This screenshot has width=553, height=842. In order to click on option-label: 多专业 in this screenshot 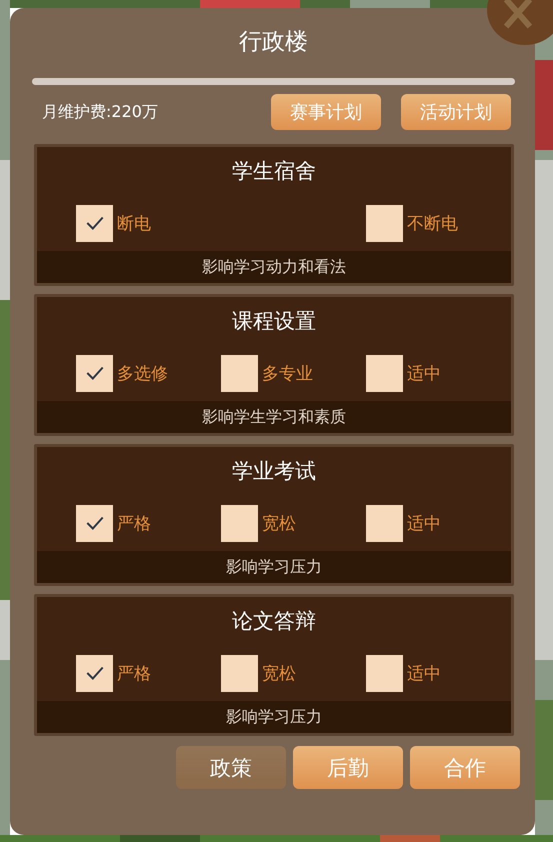, I will do `click(287, 373)`.